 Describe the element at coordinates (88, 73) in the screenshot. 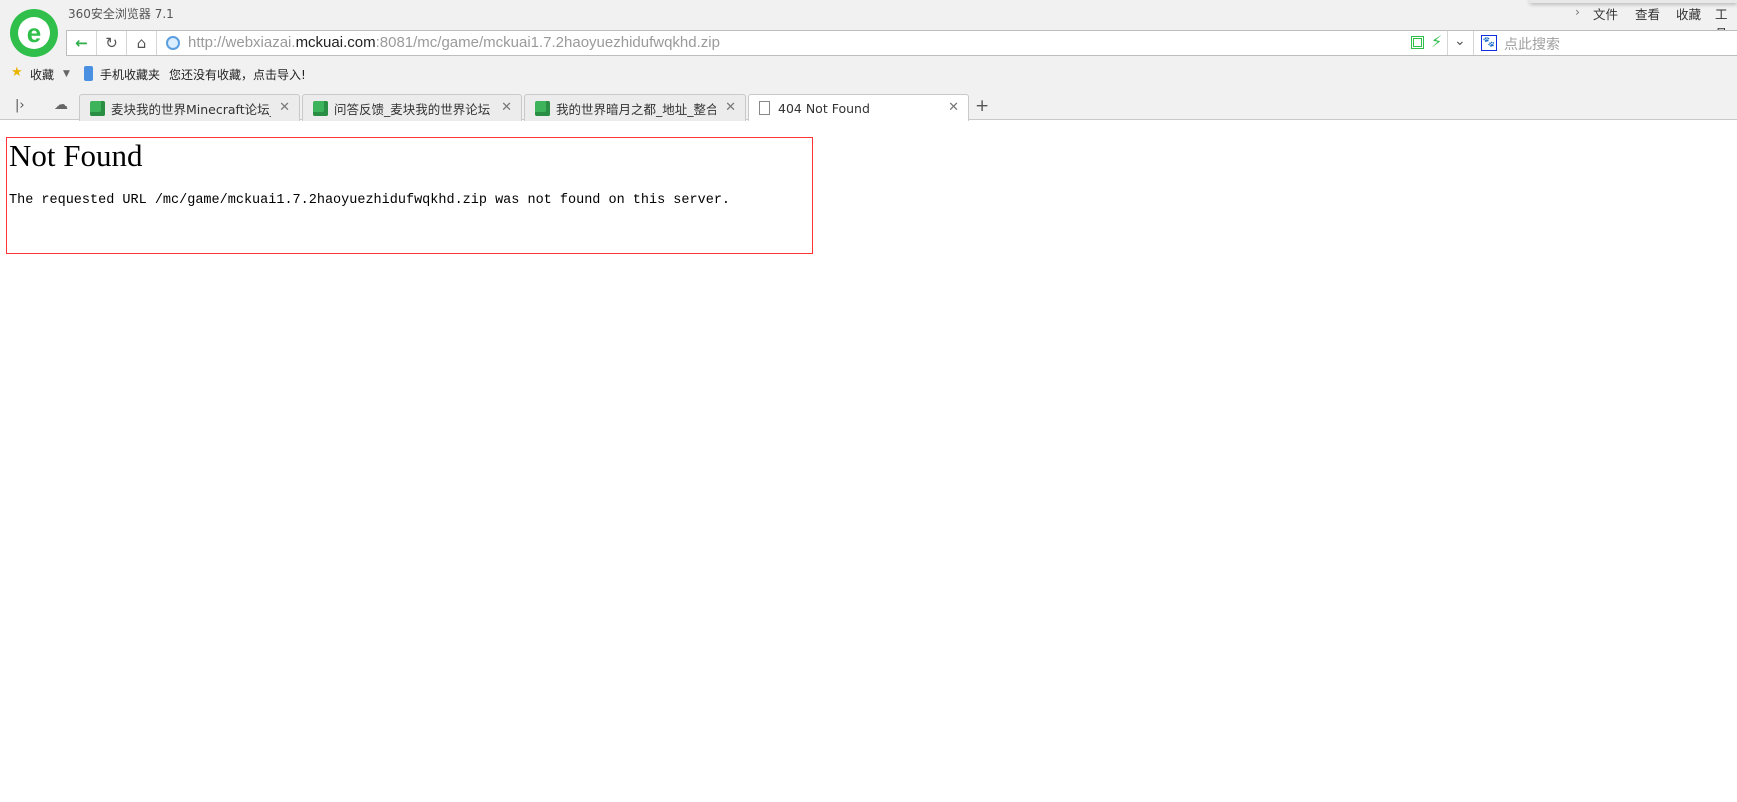

I see `phone-icon` at that location.